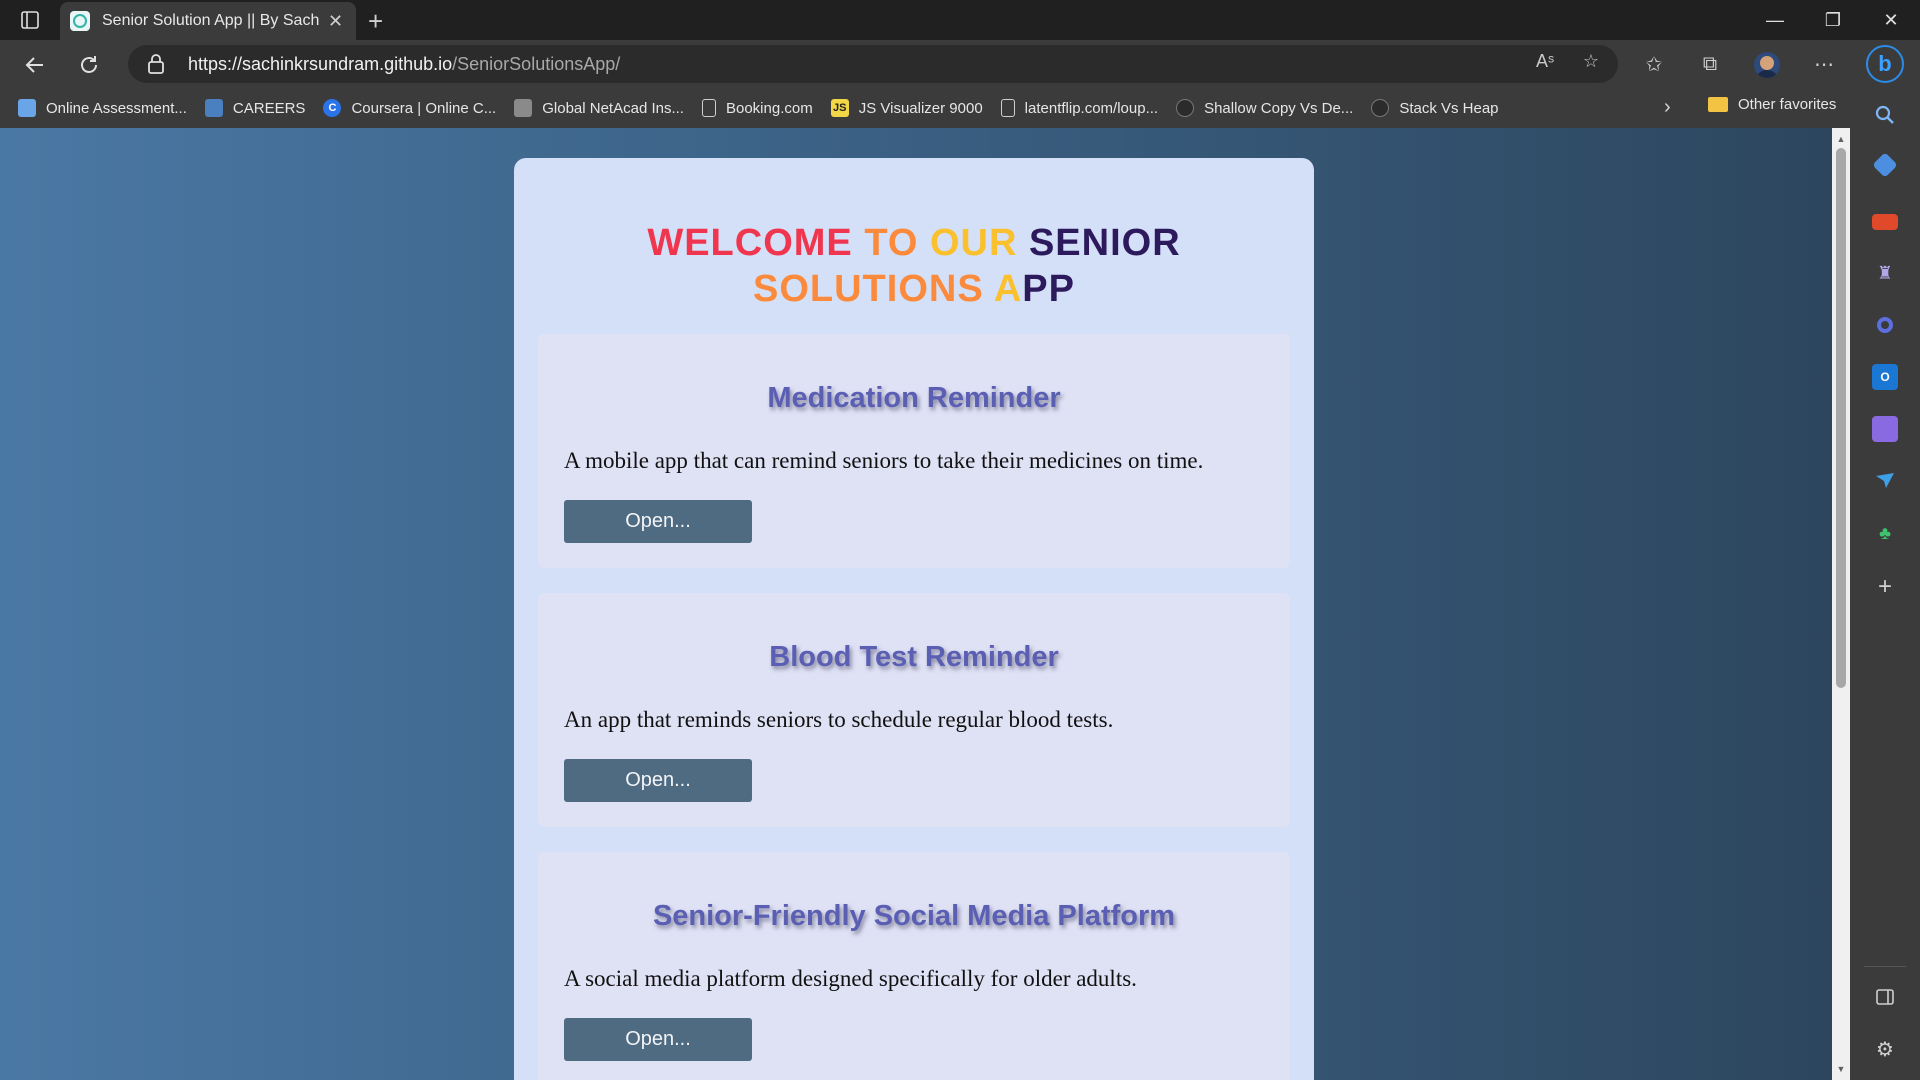 The width and height of the screenshot is (1920, 1080). What do you see at coordinates (1841, 139) in the screenshot?
I see `scroll-up-arrow-icon: ▲` at bounding box center [1841, 139].